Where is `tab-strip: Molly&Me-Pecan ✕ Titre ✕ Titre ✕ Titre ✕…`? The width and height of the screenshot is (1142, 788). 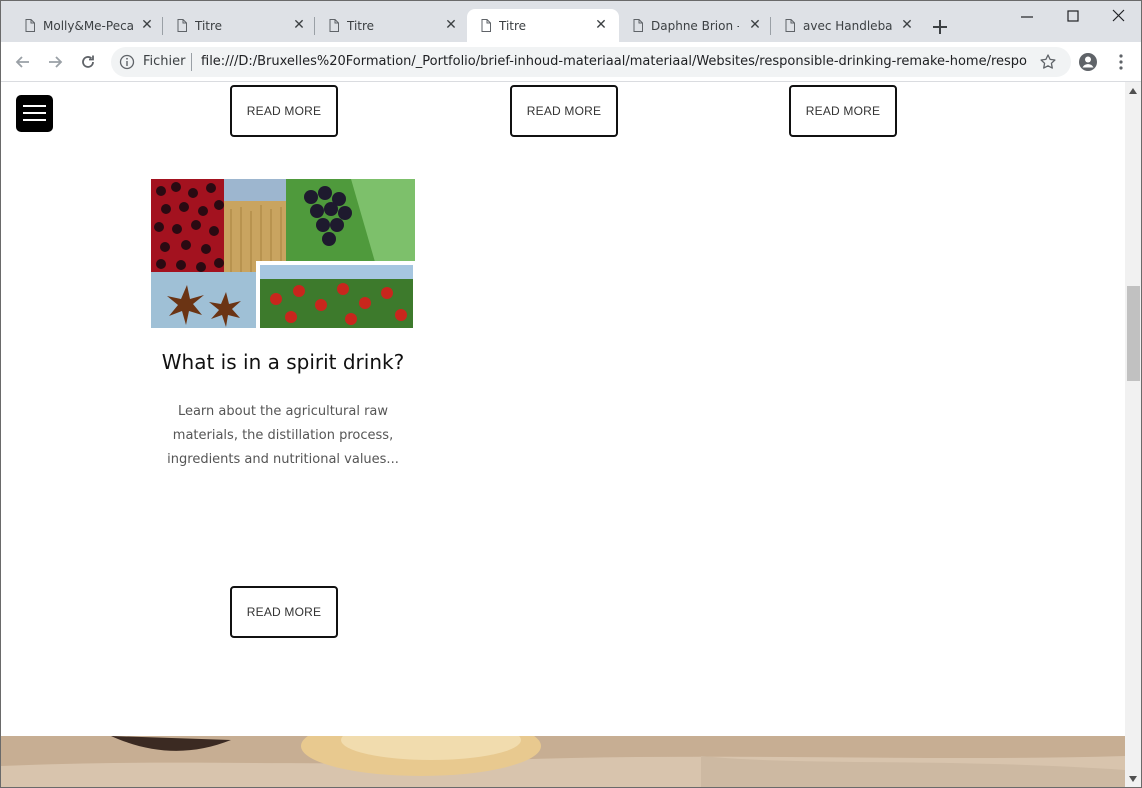
tab-strip: Molly&Me-Pecan ✕ Titre ✕ Titre ✕ Titre ✕… is located at coordinates (571, 21).